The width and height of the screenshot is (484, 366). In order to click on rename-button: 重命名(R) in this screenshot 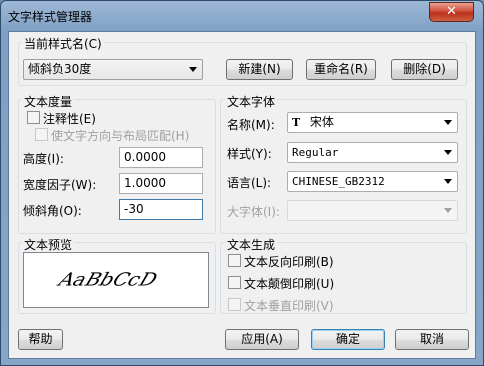, I will do `click(341, 69)`.